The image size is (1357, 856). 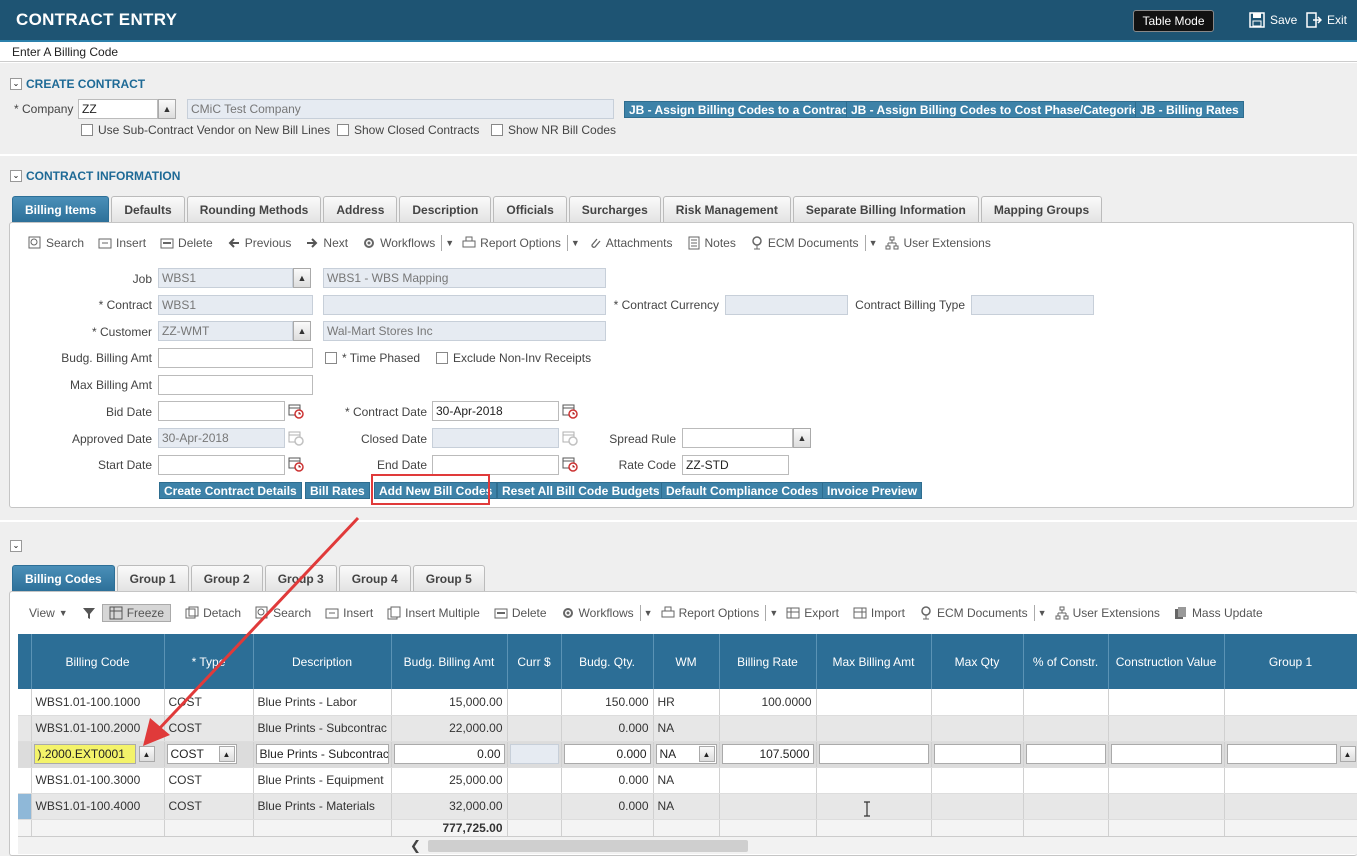 What do you see at coordinates (374, 578) in the screenshot?
I see `tab-group-4: Group 4` at bounding box center [374, 578].